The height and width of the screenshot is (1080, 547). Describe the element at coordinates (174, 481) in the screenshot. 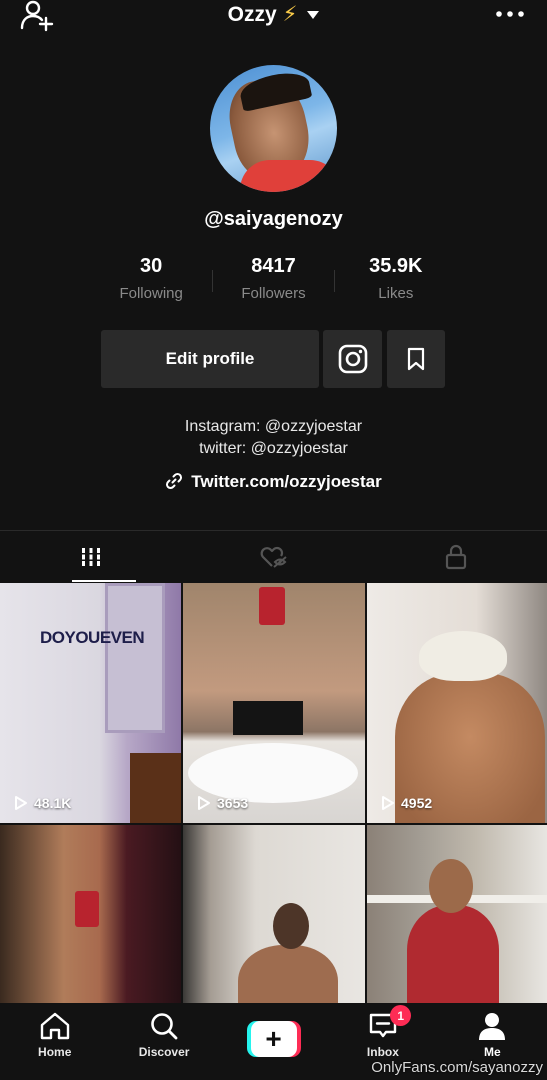

I see `link-icon` at that location.